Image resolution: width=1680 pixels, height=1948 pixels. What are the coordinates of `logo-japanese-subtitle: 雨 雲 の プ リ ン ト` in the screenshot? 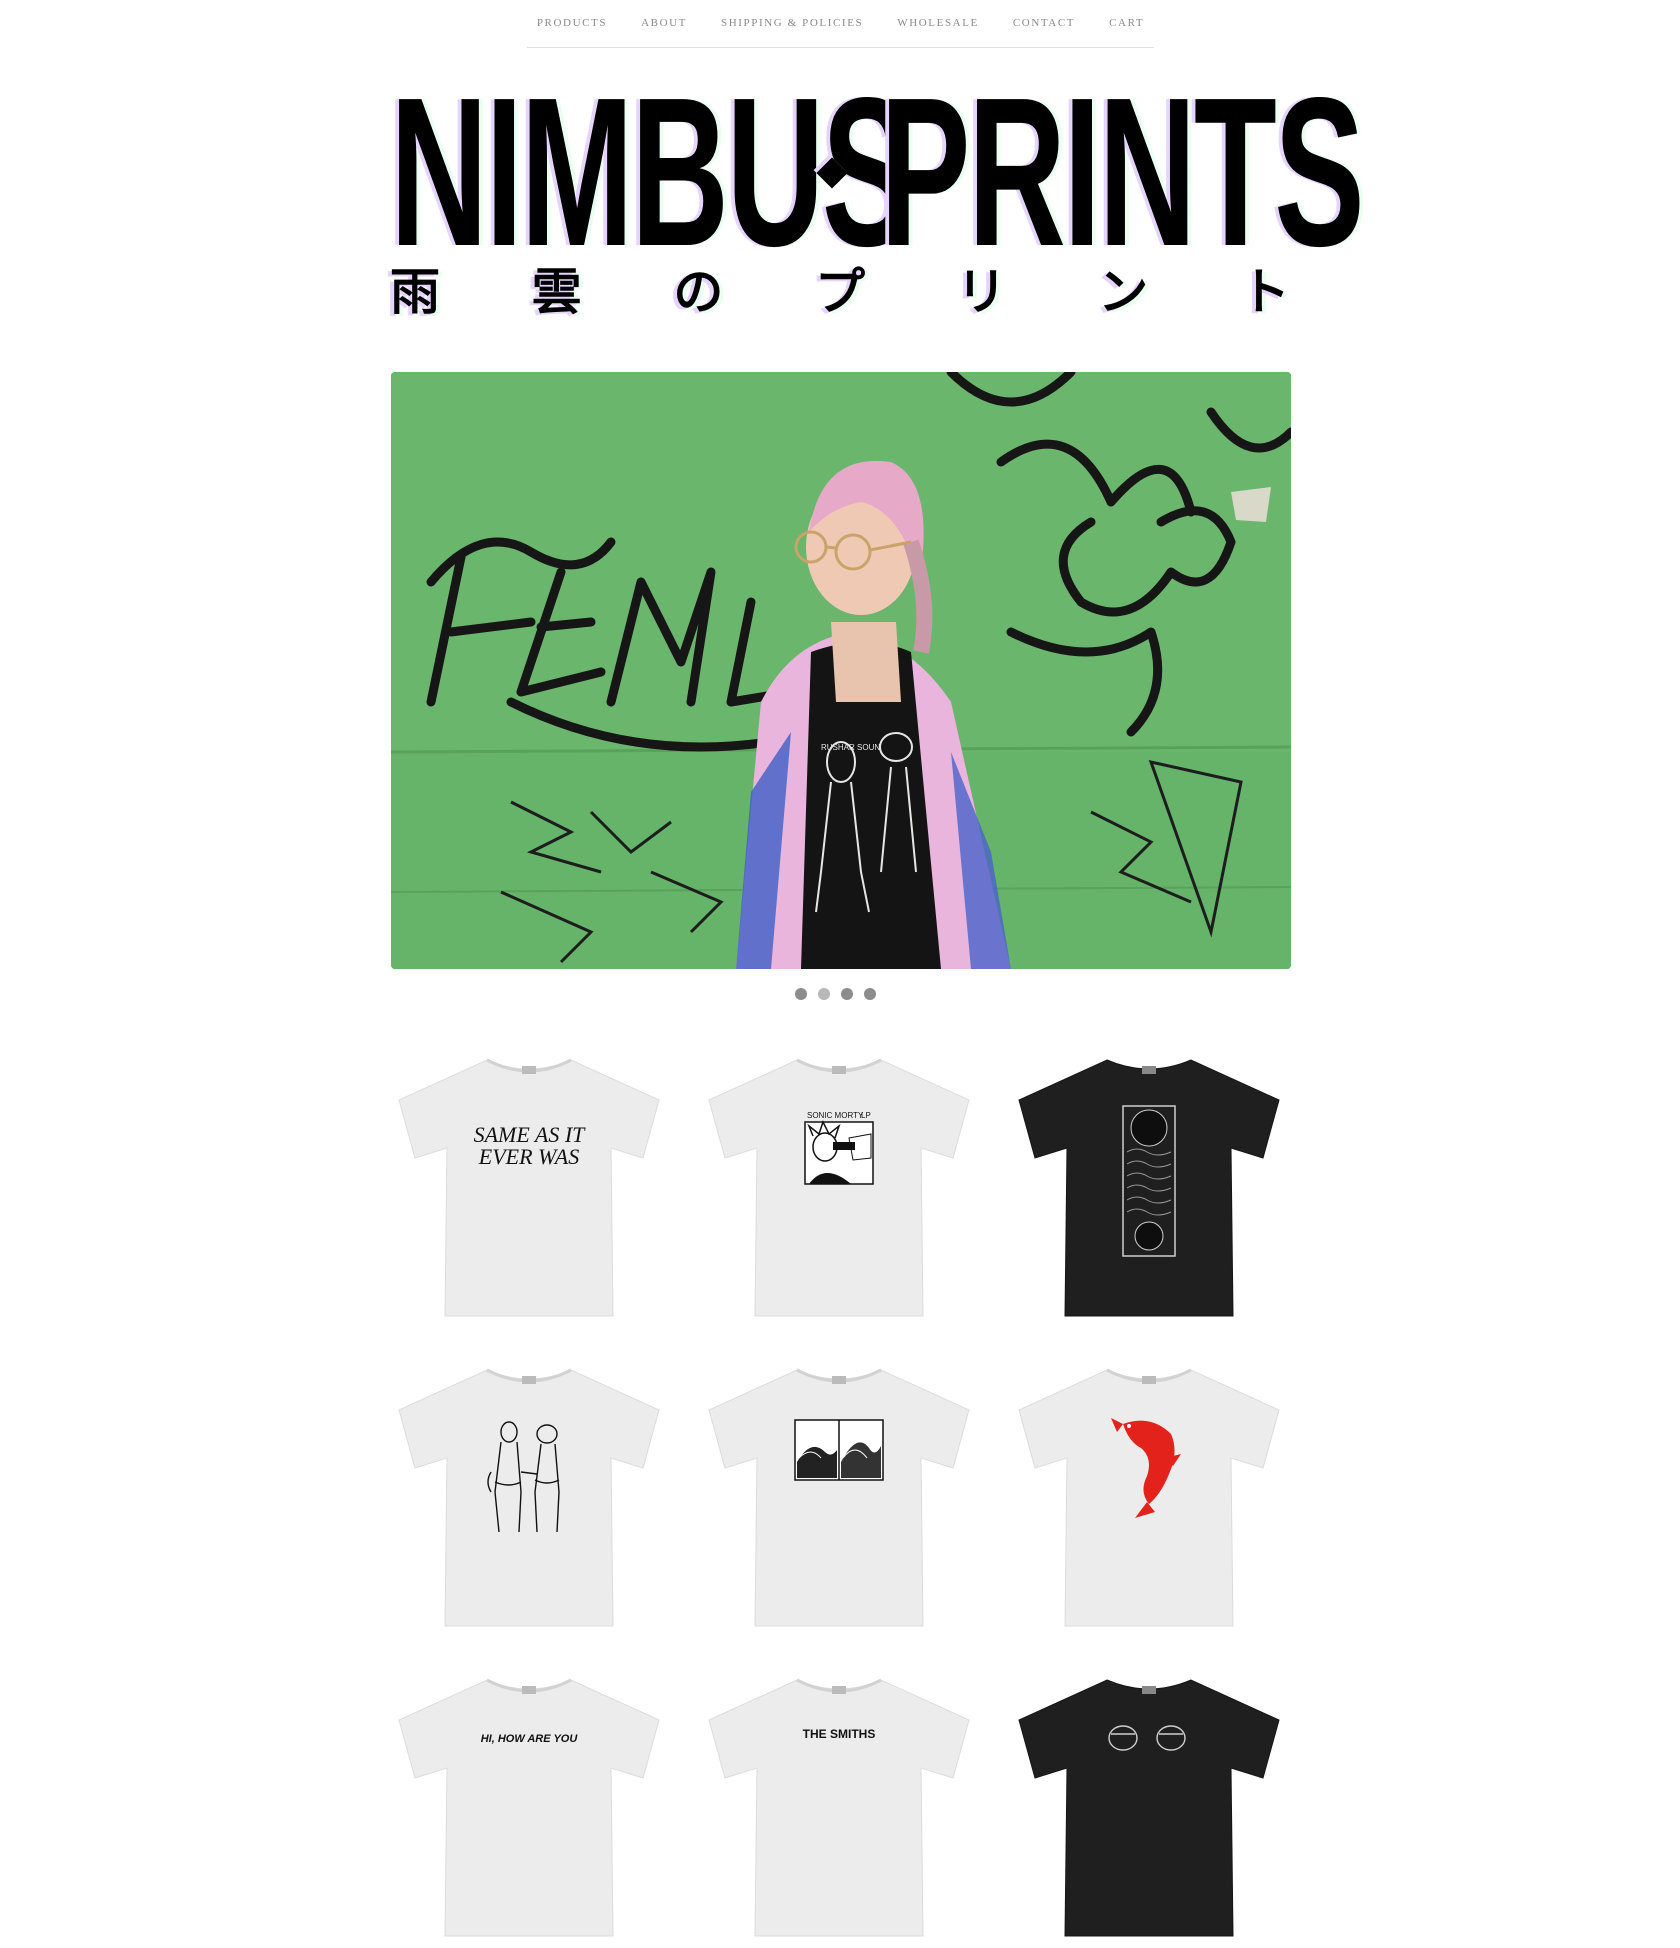 It's located at (840, 292).